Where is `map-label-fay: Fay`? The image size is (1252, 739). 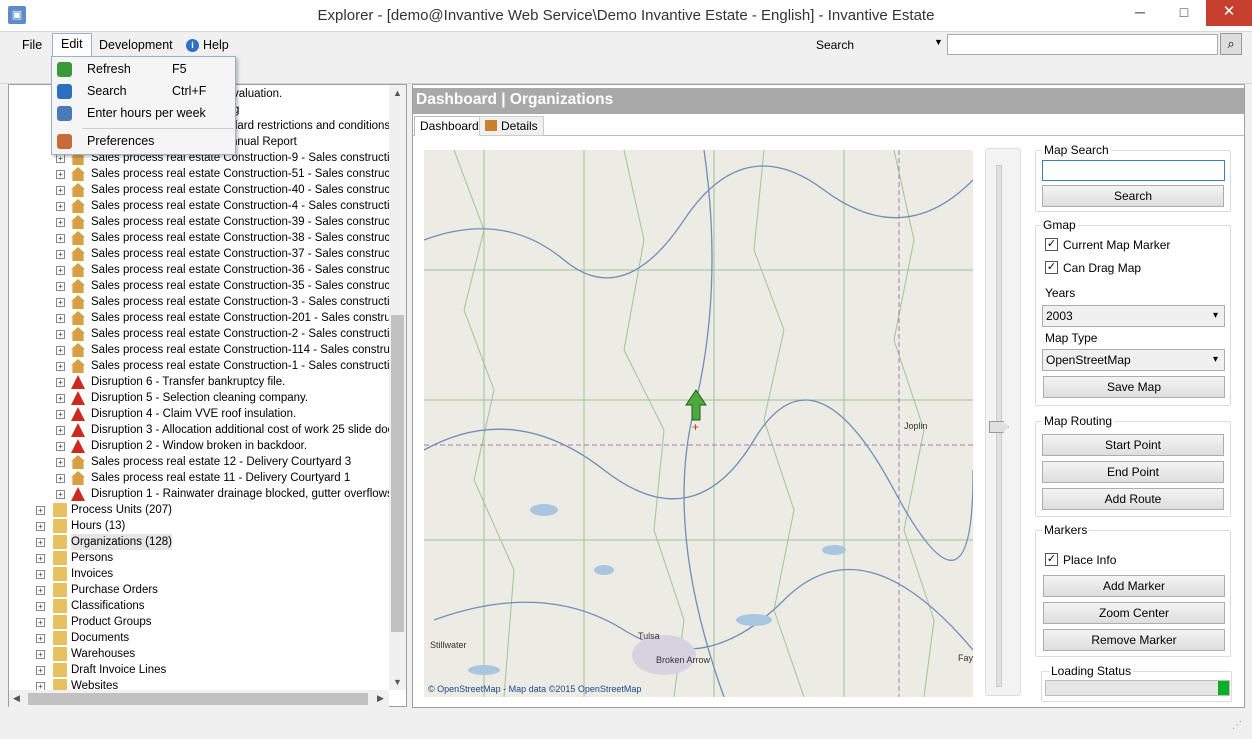 map-label-fay: Fay is located at coordinates (966, 658).